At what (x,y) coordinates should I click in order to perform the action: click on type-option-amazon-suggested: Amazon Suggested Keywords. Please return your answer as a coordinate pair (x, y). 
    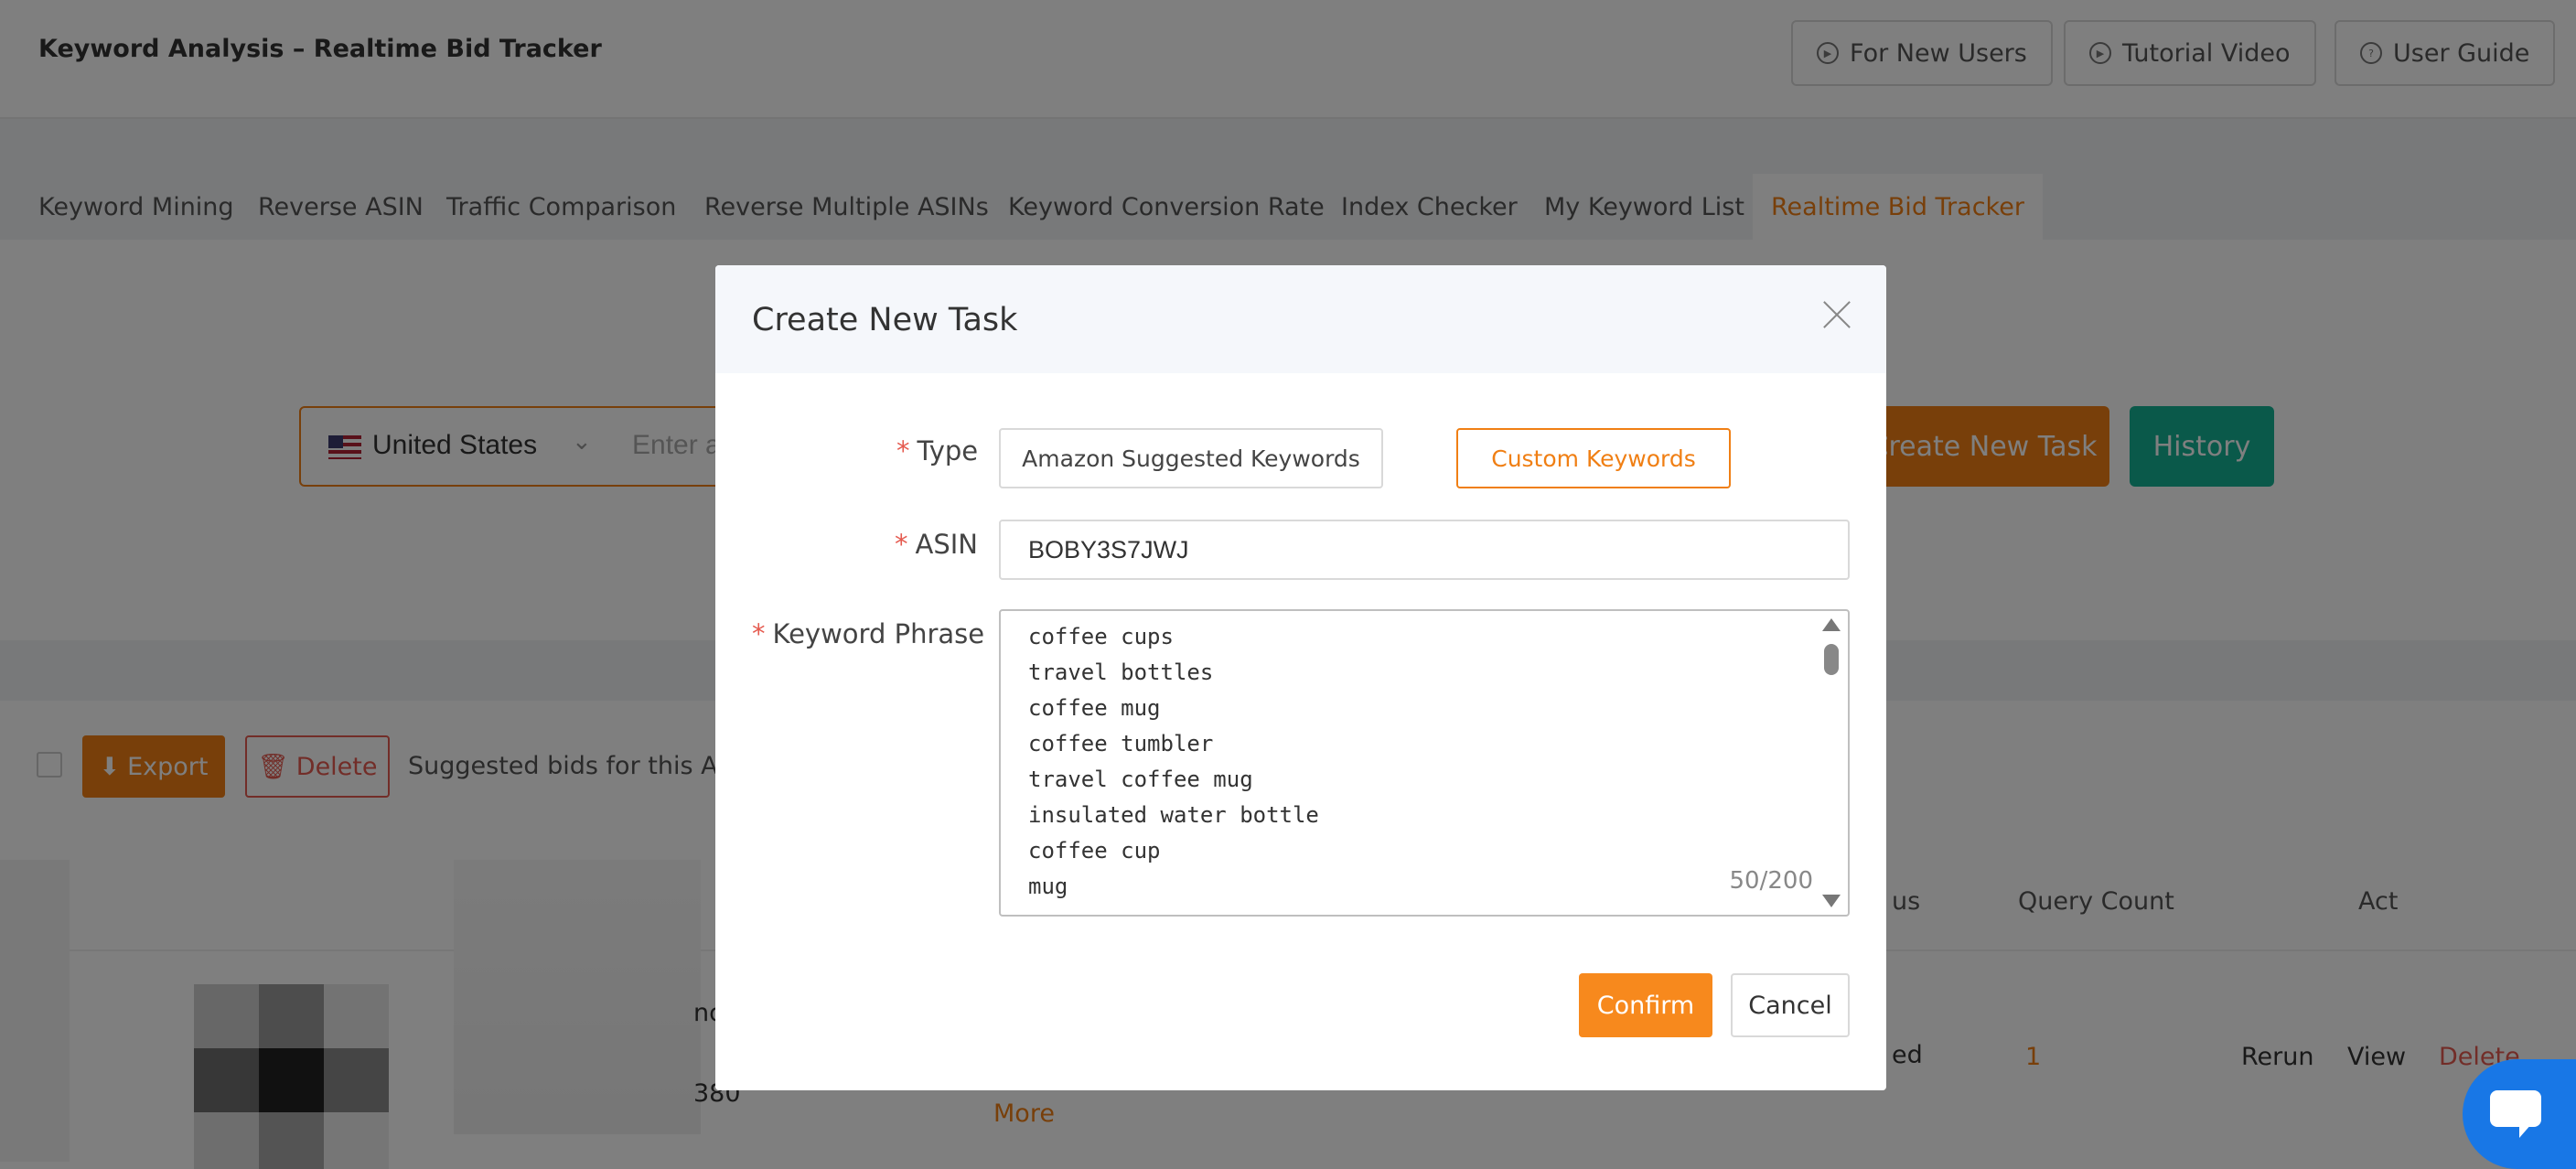
    Looking at the image, I should click on (1191, 458).